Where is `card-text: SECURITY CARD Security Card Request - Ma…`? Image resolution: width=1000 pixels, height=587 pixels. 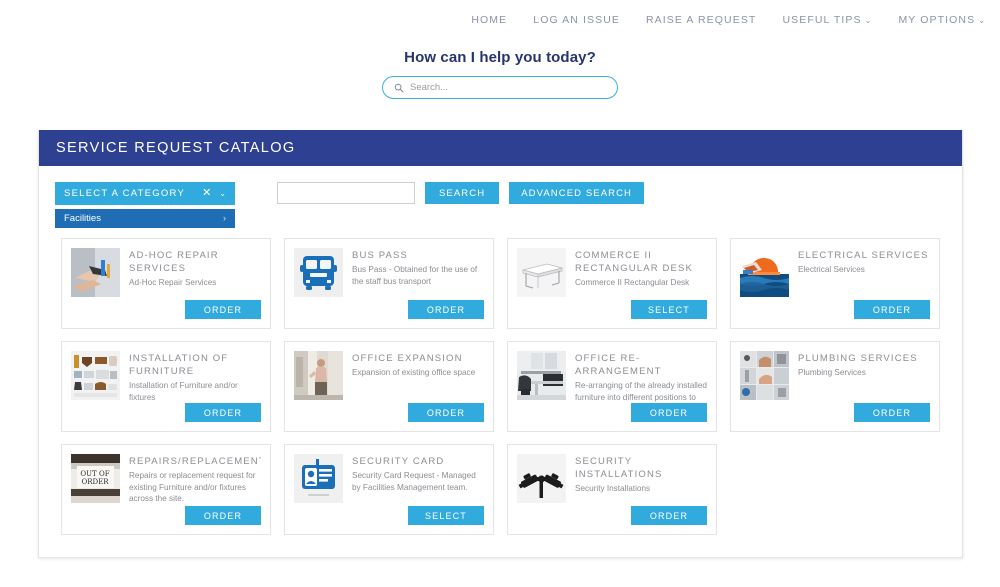 card-text: SECURITY CARD Security Card Request - Ma… is located at coordinates (418, 480).